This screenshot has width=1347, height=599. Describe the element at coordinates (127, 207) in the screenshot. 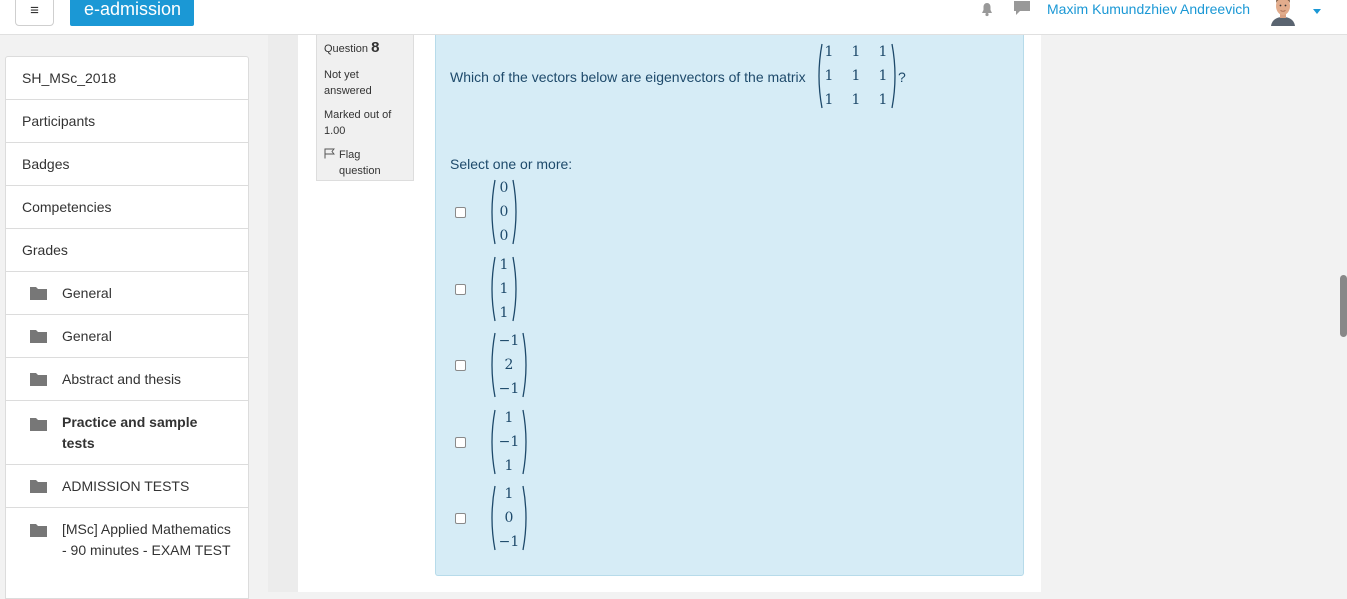

I see `nav-item-competencies: Competencies` at that location.